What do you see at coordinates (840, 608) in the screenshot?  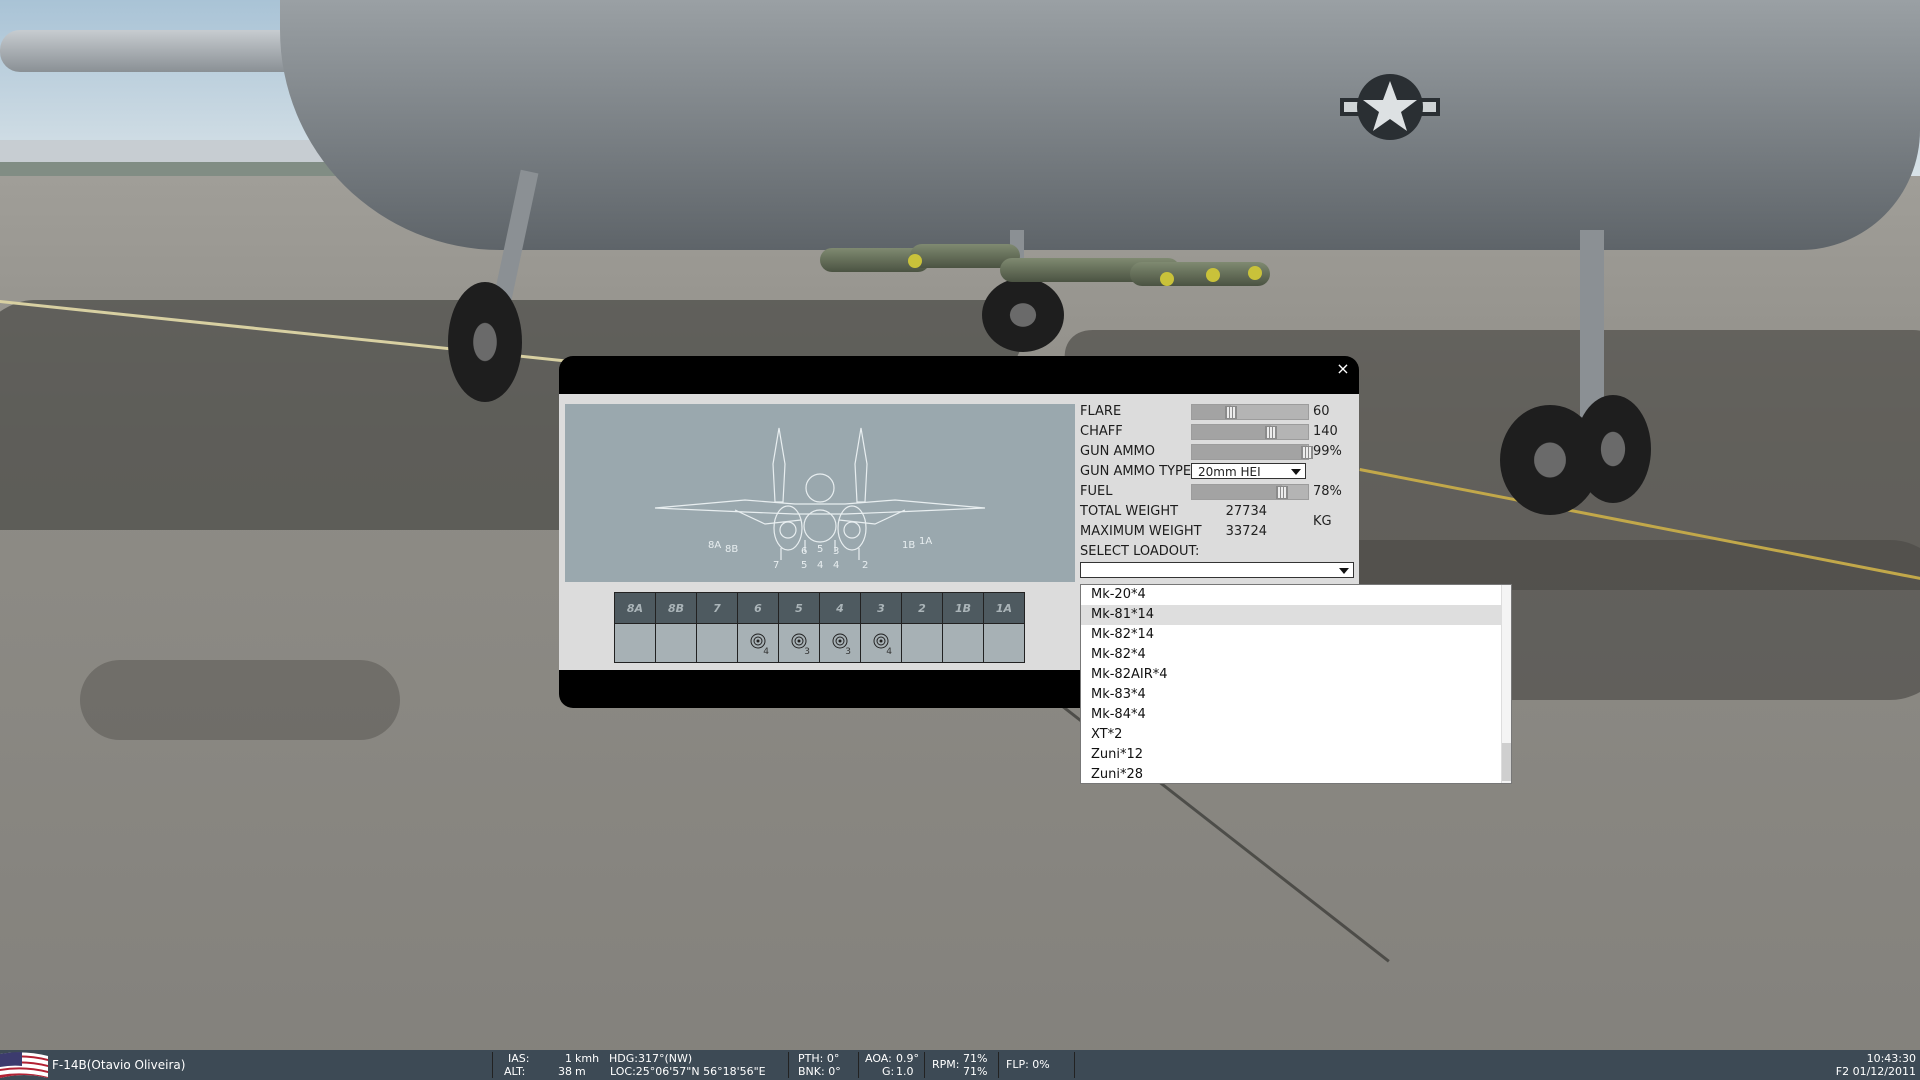 I see `station-header: 4` at bounding box center [840, 608].